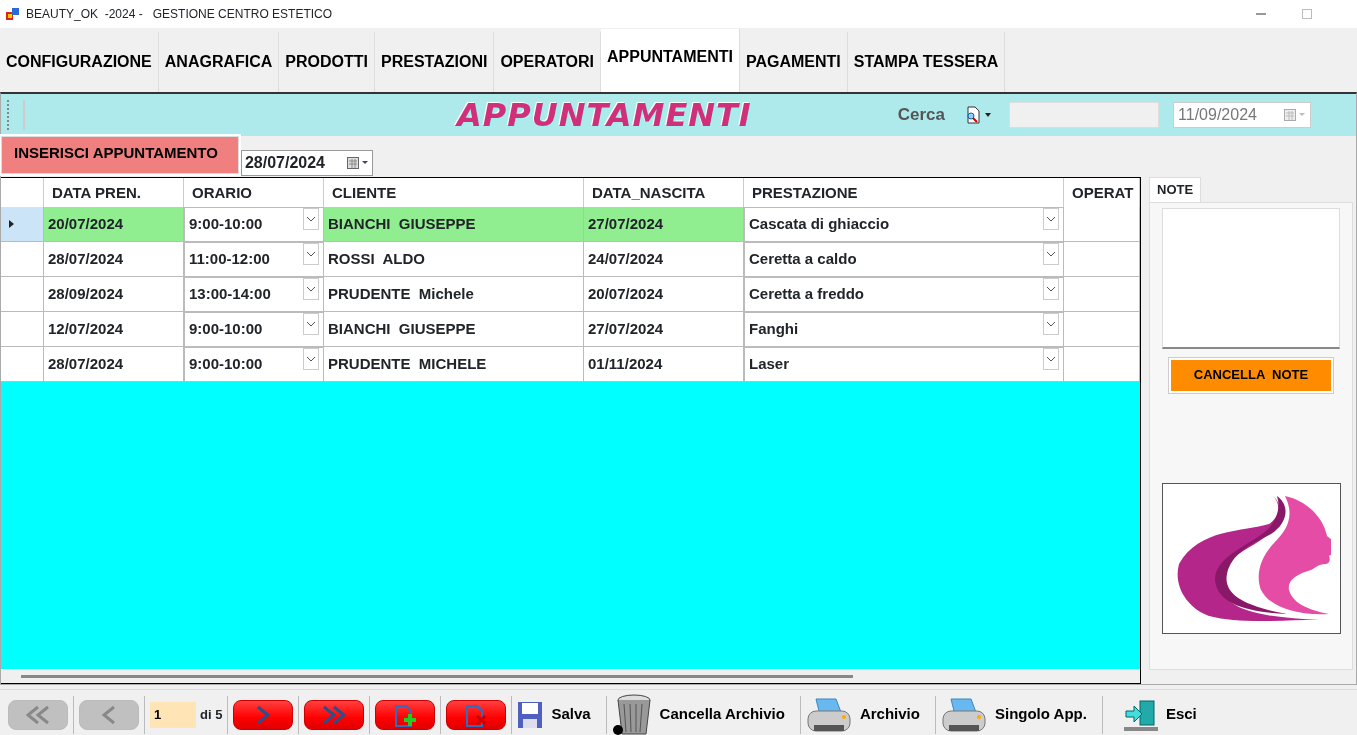 Image resolution: width=1357 pixels, height=735 pixels. What do you see at coordinates (405, 714) in the screenshot?
I see `add-record-button` at bounding box center [405, 714].